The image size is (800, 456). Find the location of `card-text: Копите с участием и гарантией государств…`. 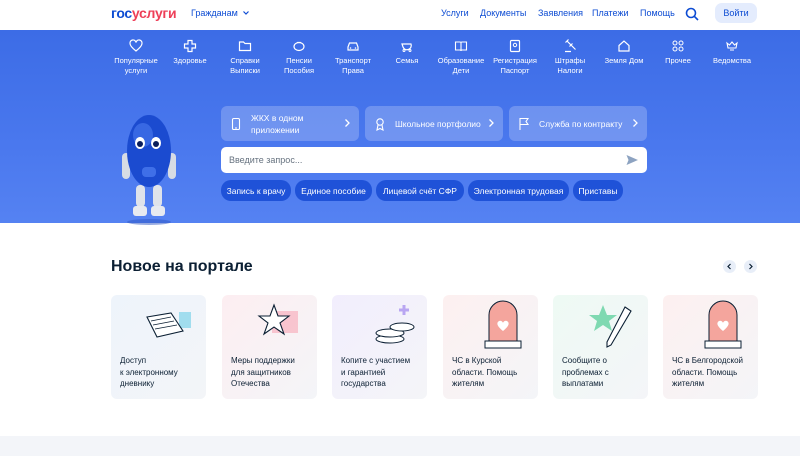

card-text: Копите с участием и гарантией государств… is located at coordinates (376, 372).